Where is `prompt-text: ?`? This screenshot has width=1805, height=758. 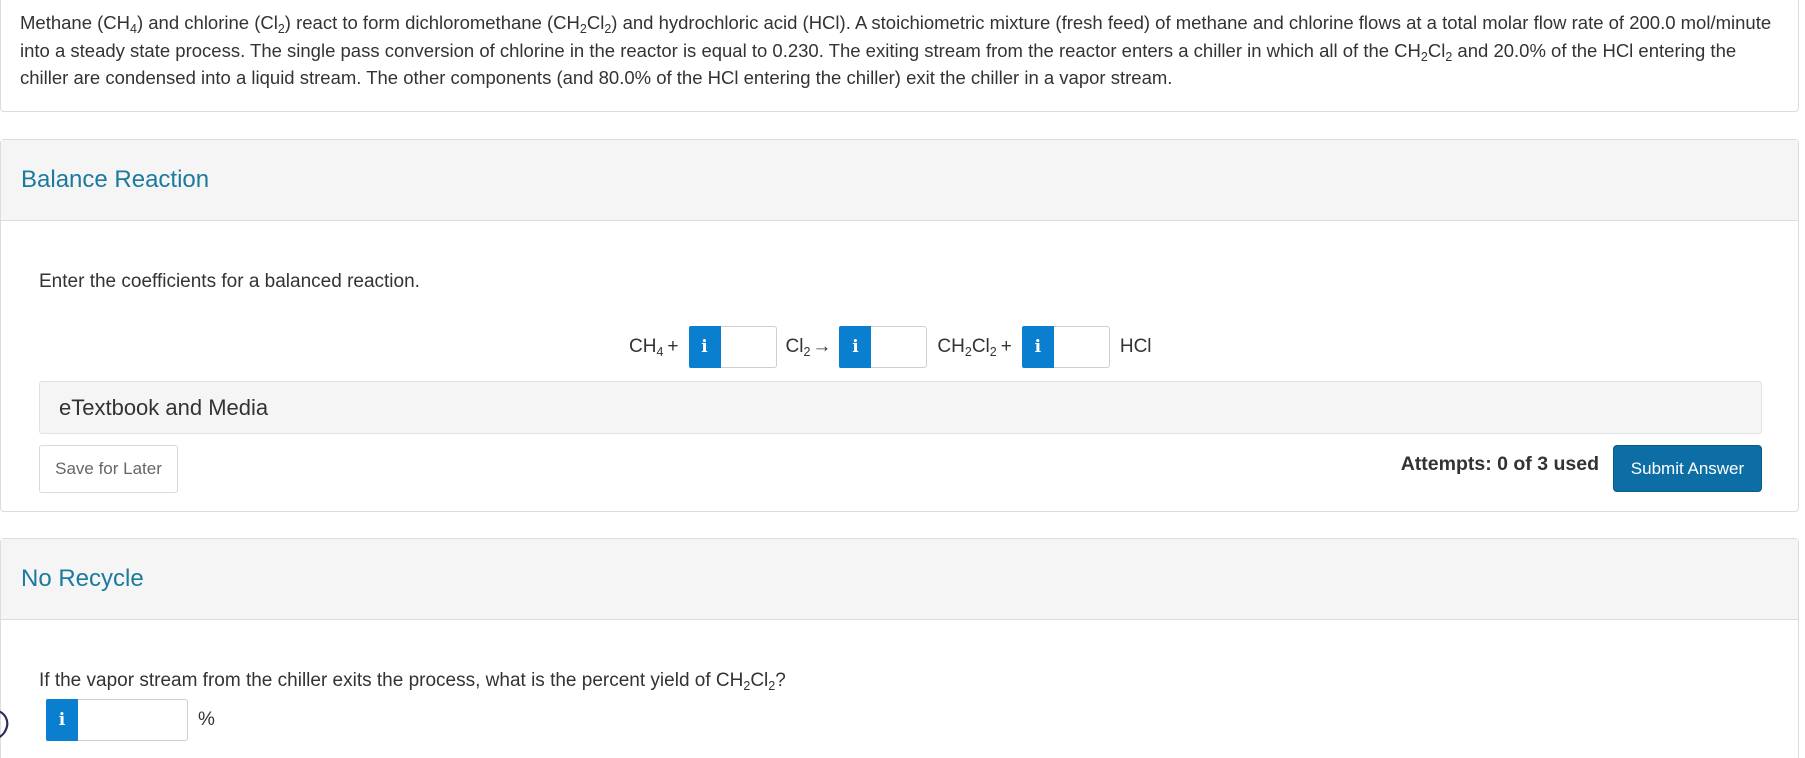 prompt-text: ? is located at coordinates (780, 680).